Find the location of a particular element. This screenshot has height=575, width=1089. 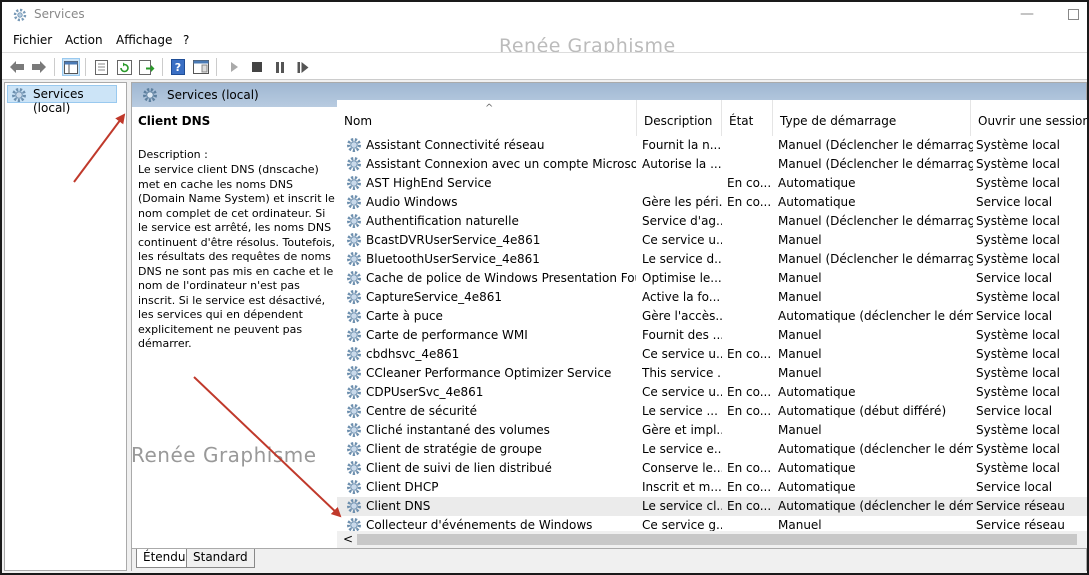

stop-service-icon is located at coordinates (257, 67).